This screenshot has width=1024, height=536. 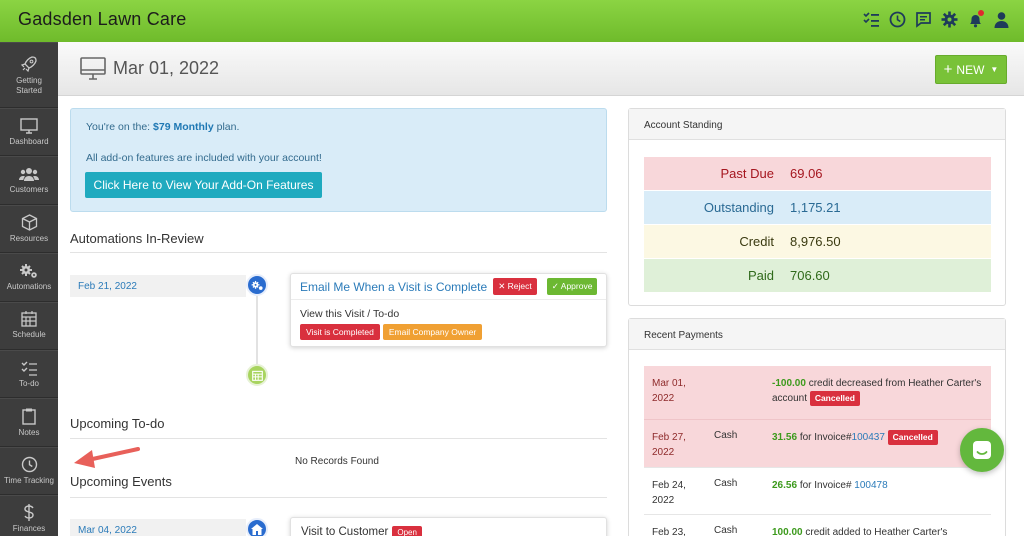 What do you see at coordinates (747, 173) in the screenshot?
I see `standing-label: Past Due` at bounding box center [747, 173].